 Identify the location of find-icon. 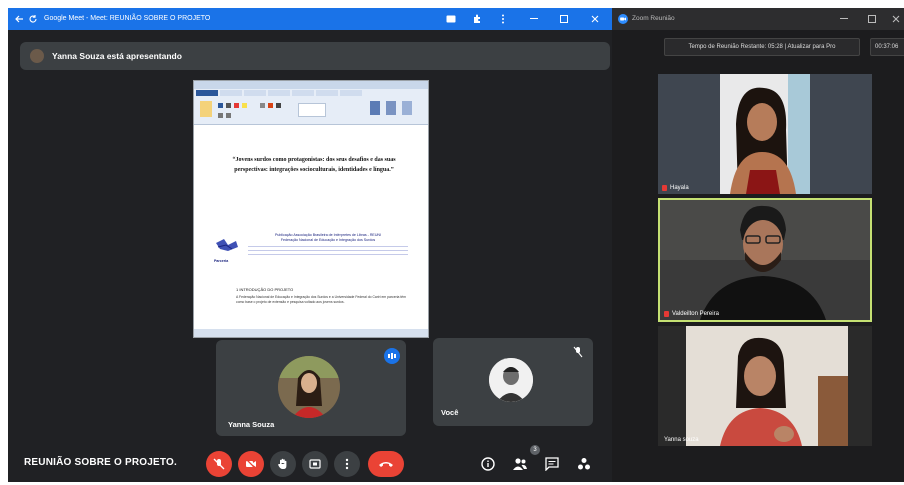
(375, 108).